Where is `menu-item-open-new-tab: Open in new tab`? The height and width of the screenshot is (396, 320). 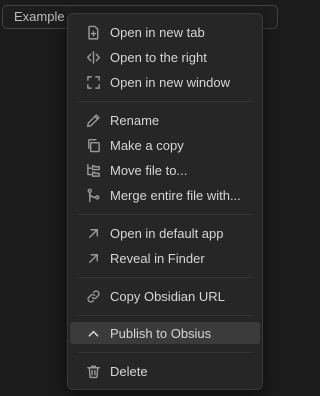
menu-item-open-new-tab: Open in new tab is located at coordinates (165, 32).